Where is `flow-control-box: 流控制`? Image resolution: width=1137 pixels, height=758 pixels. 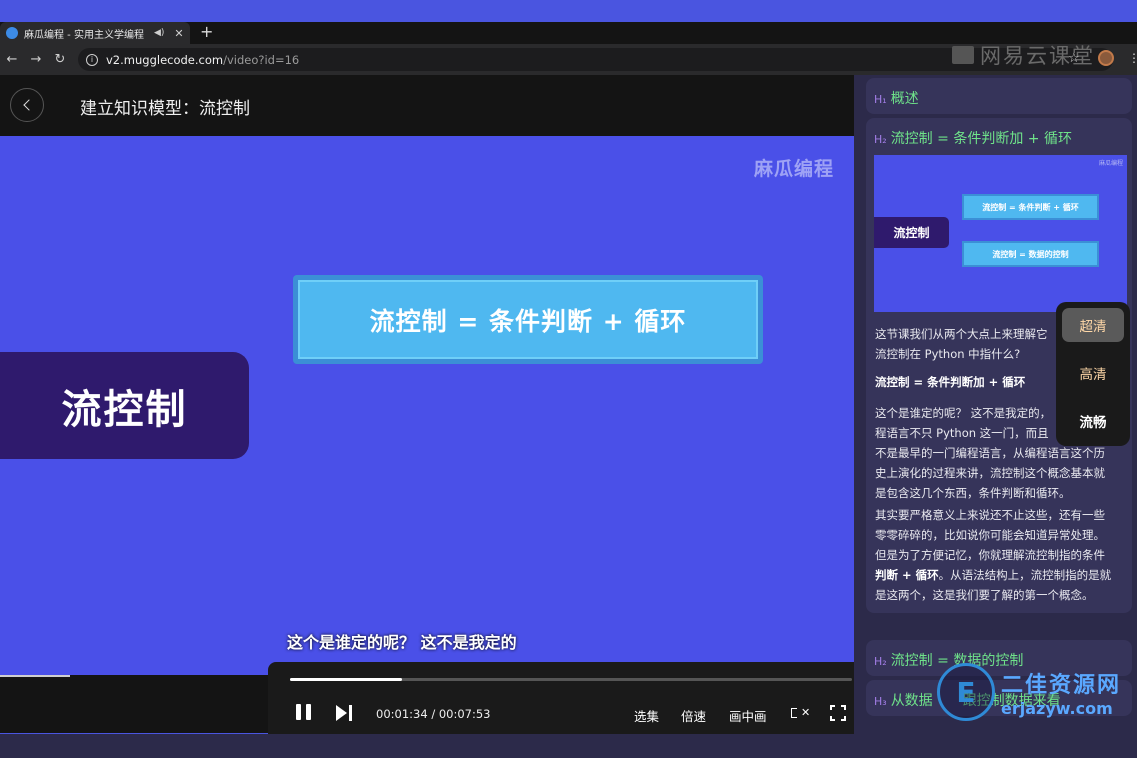 flow-control-box: 流控制 is located at coordinates (124, 405).